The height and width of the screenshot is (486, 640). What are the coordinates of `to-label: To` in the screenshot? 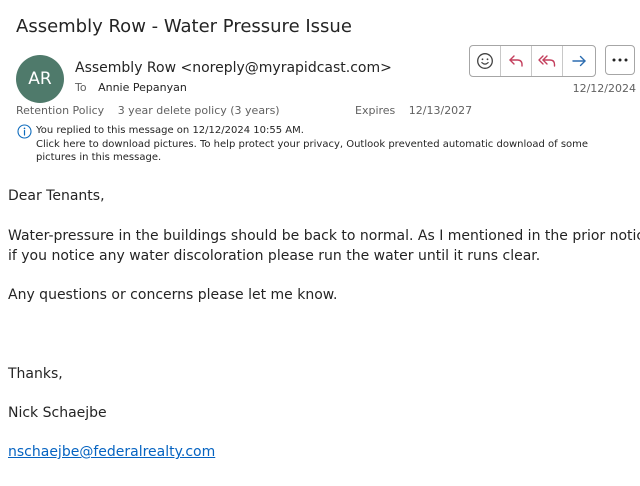 It's located at (81, 87).